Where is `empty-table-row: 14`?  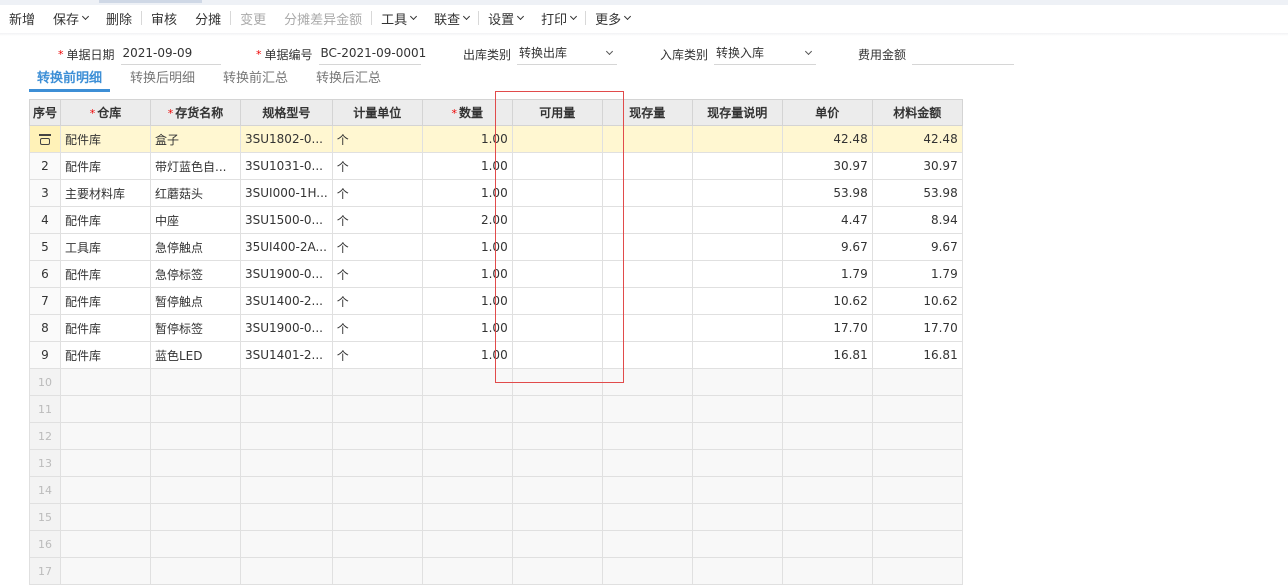 empty-table-row: 14 is located at coordinates (496, 490).